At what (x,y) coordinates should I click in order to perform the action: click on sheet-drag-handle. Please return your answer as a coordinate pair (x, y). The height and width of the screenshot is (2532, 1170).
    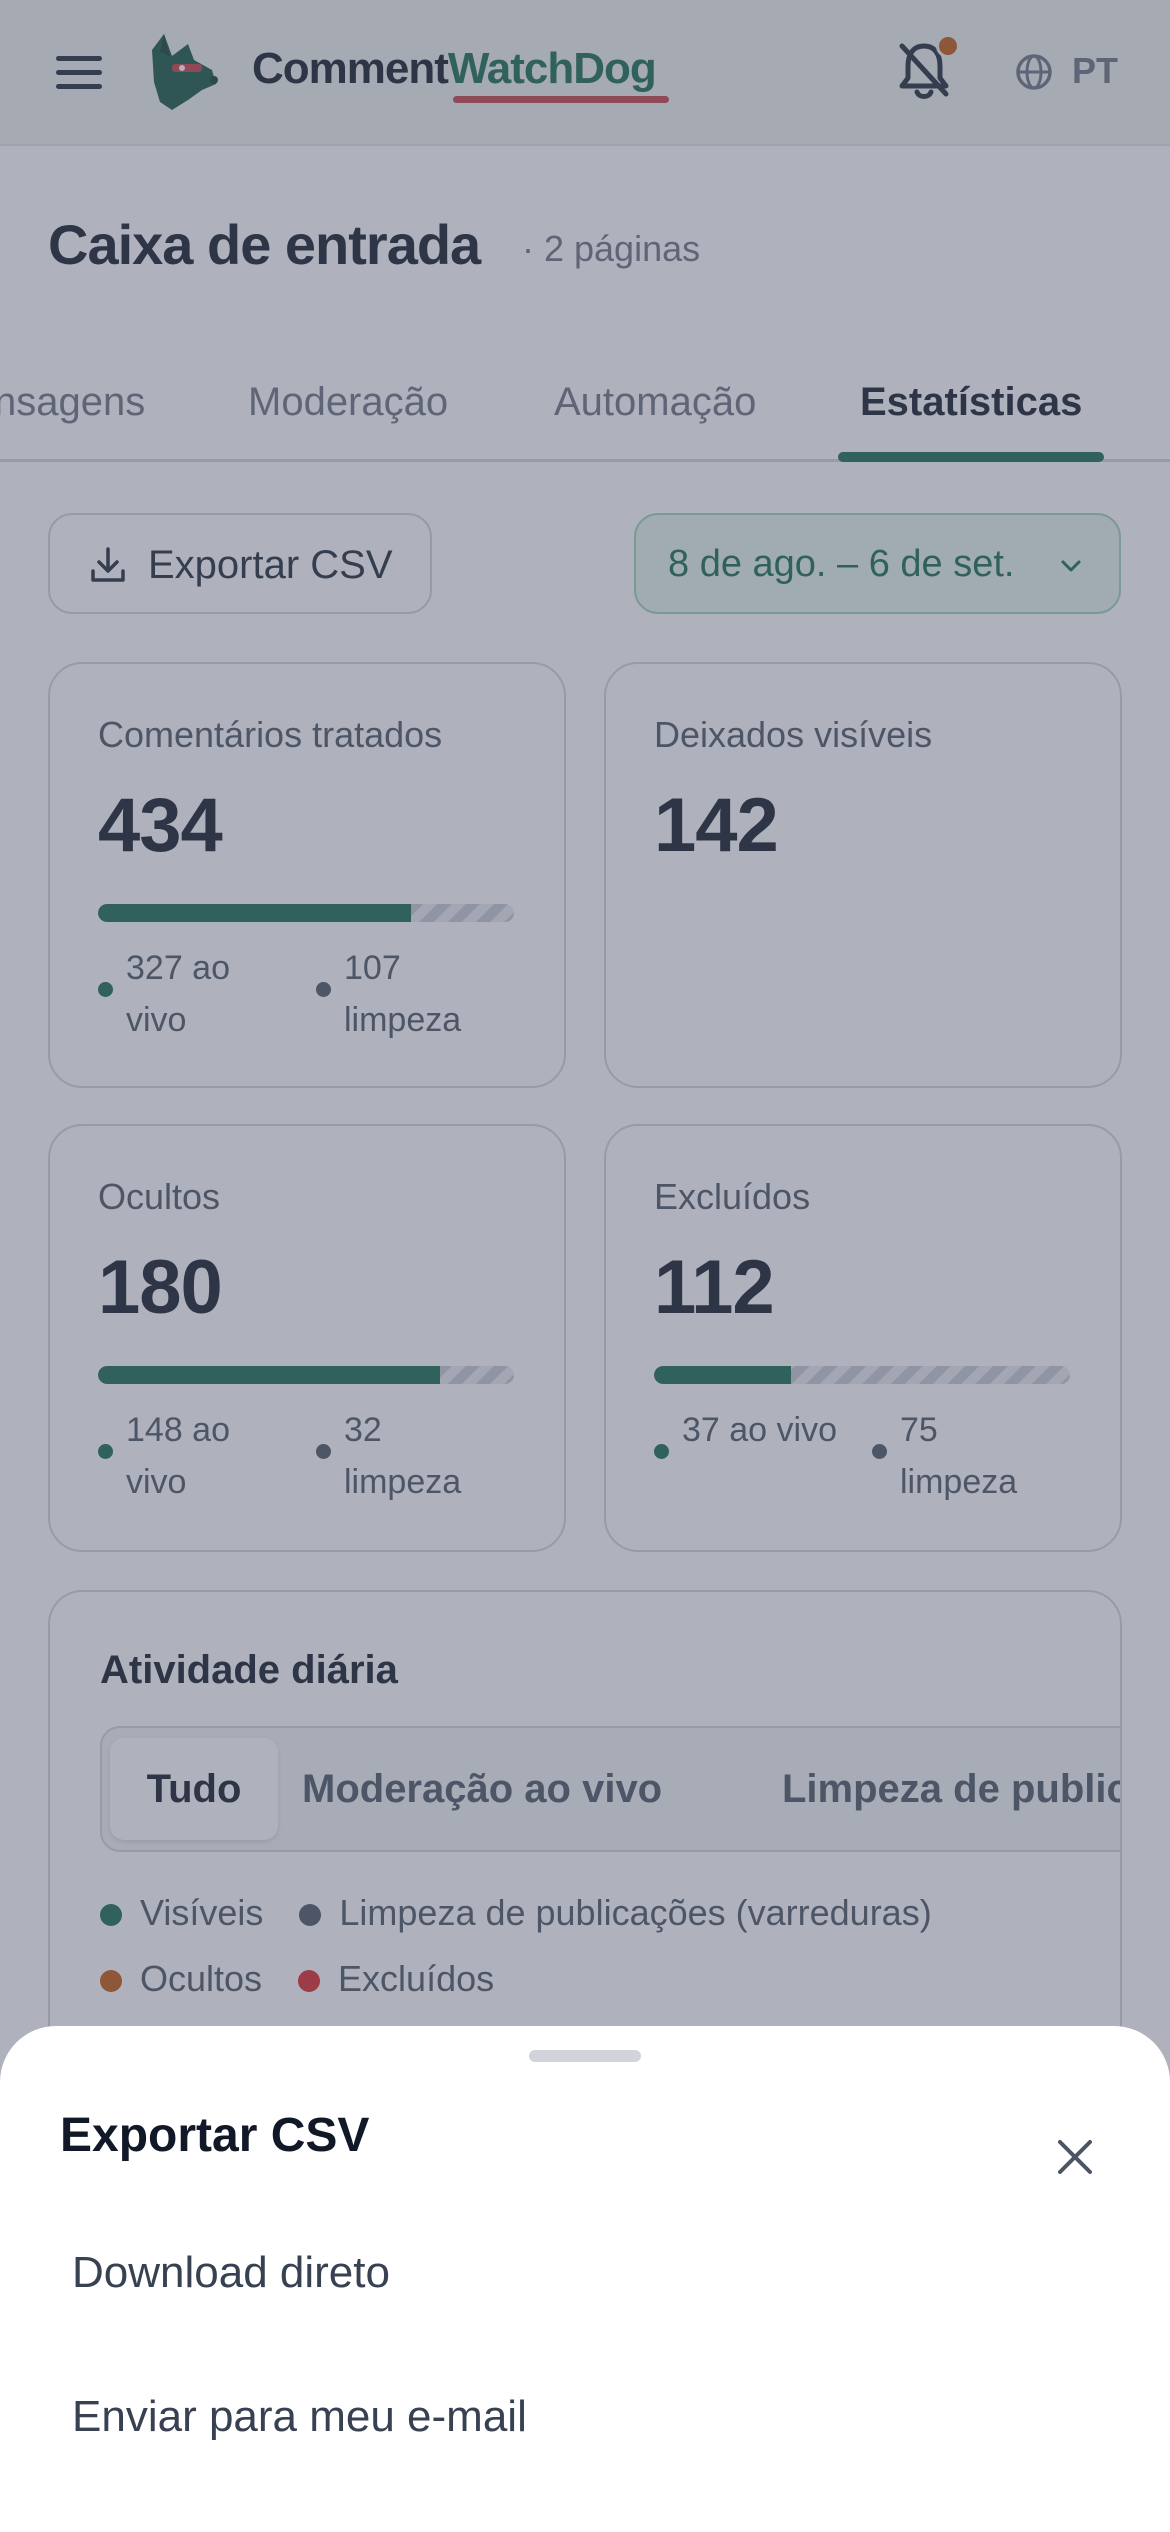
    Looking at the image, I should click on (585, 2056).